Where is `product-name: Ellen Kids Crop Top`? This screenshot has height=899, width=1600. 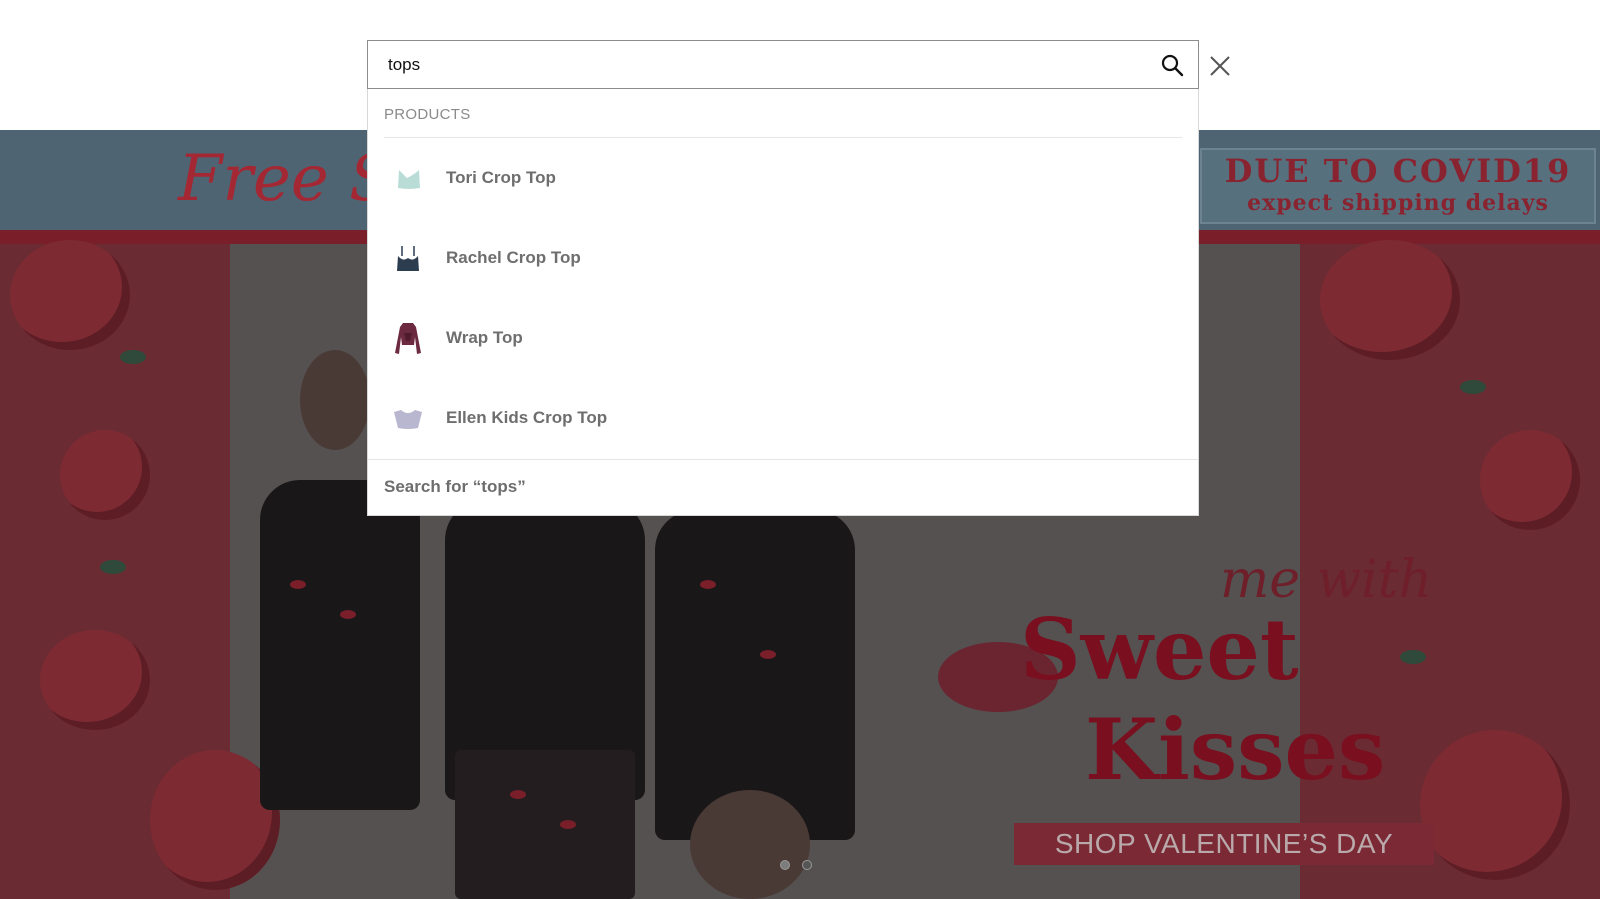
product-name: Ellen Kids Crop Top is located at coordinates (527, 417).